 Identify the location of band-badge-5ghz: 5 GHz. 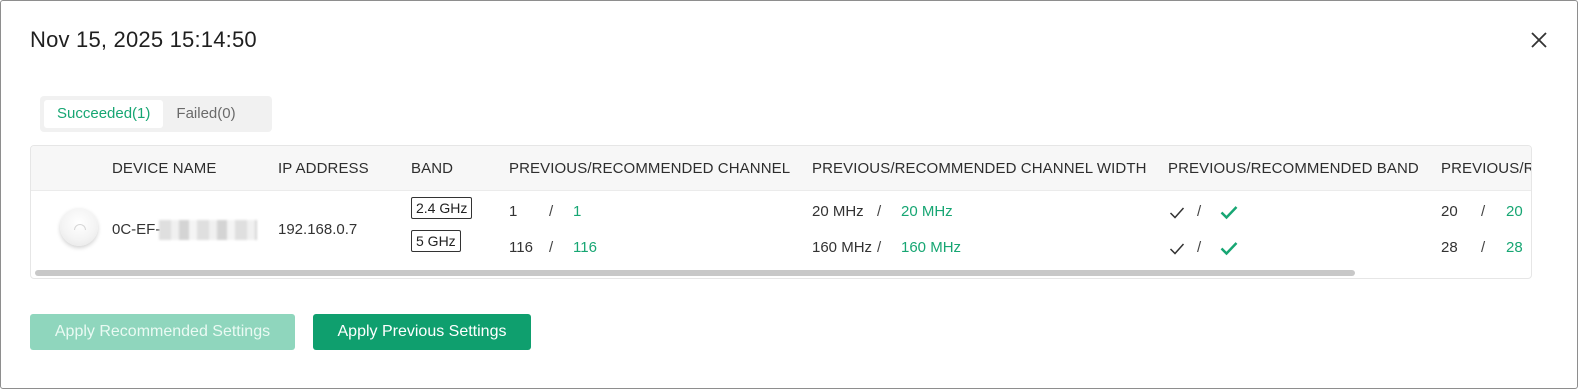
(436, 241).